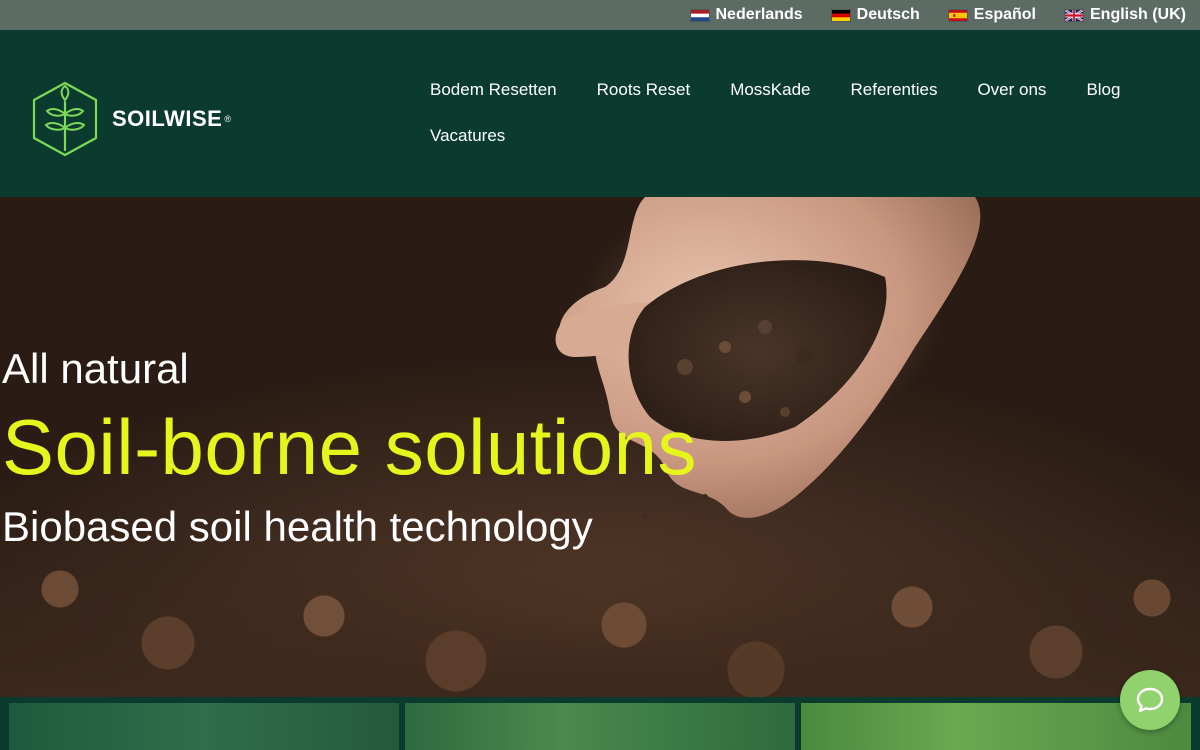 This screenshot has height=750, width=1200. I want to click on nav-item-bodem-resetten: Bodem Resetten, so click(493, 90).